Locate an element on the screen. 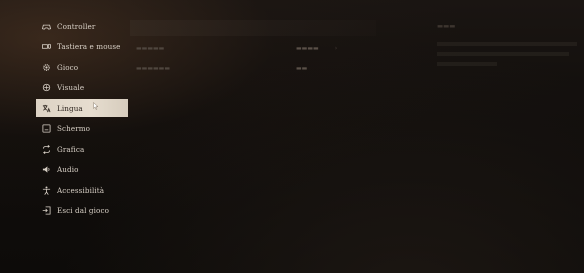 The width and height of the screenshot is (584, 273). menu-item-schermo: Schermo is located at coordinates (82, 129).